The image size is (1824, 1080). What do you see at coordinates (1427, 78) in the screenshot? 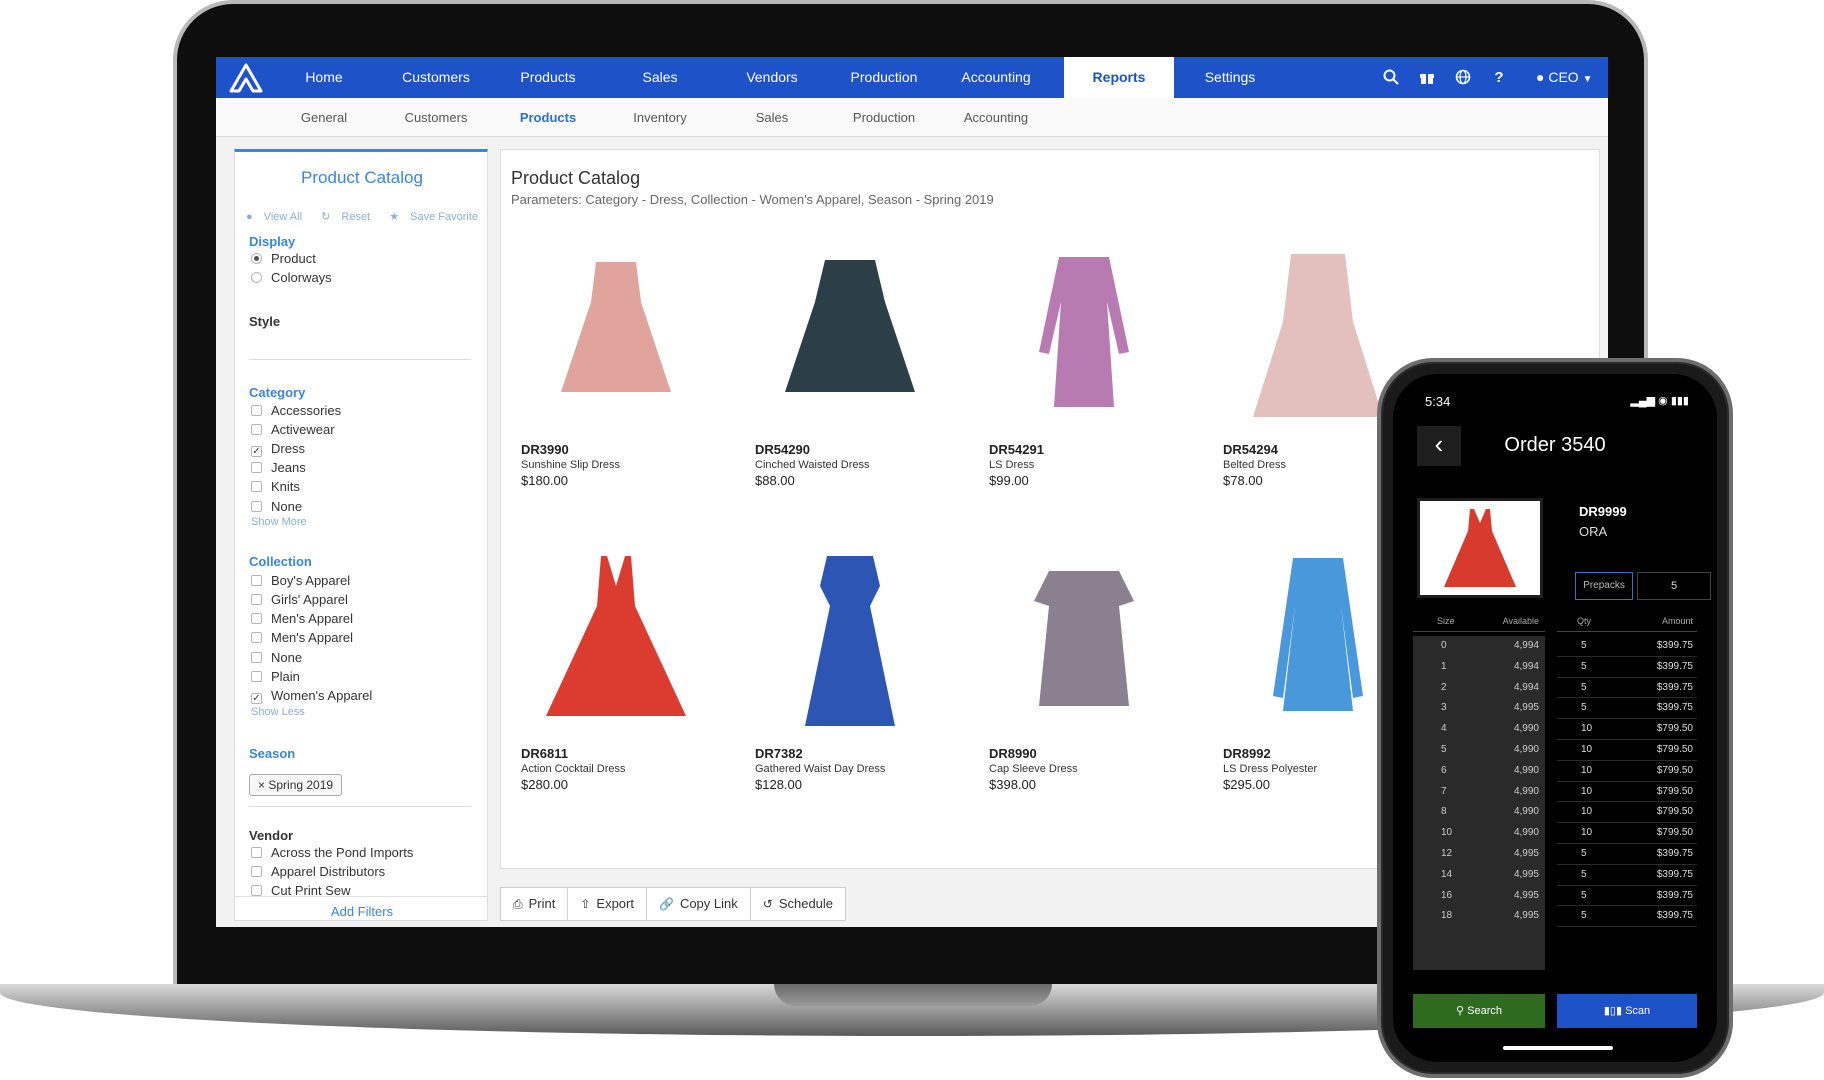
I see `gift-icon` at bounding box center [1427, 78].